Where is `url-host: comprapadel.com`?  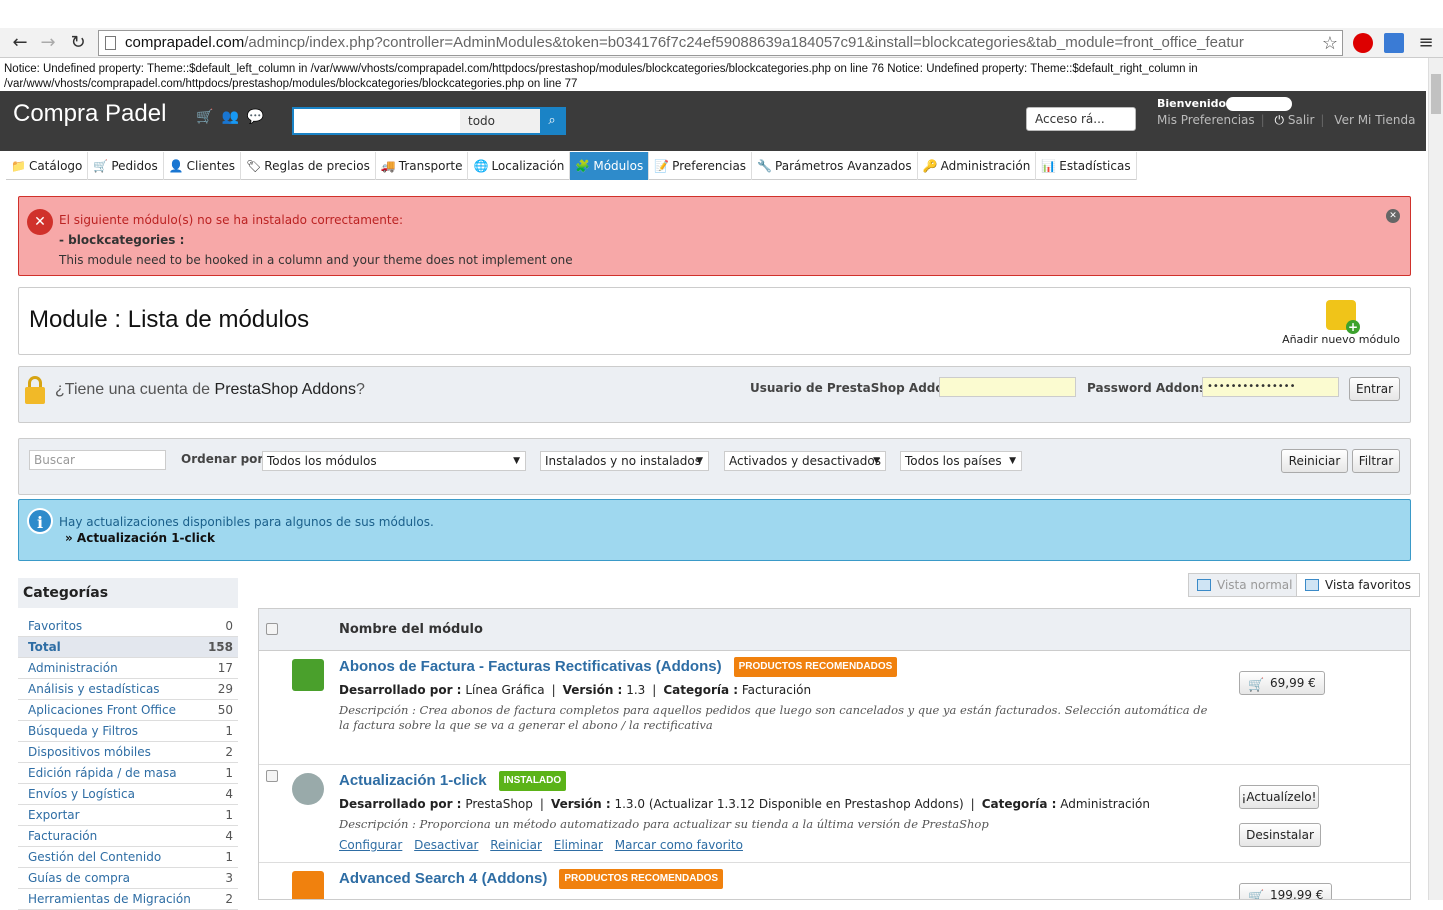 url-host: comprapadel.com is located at coordinates (185, 42).